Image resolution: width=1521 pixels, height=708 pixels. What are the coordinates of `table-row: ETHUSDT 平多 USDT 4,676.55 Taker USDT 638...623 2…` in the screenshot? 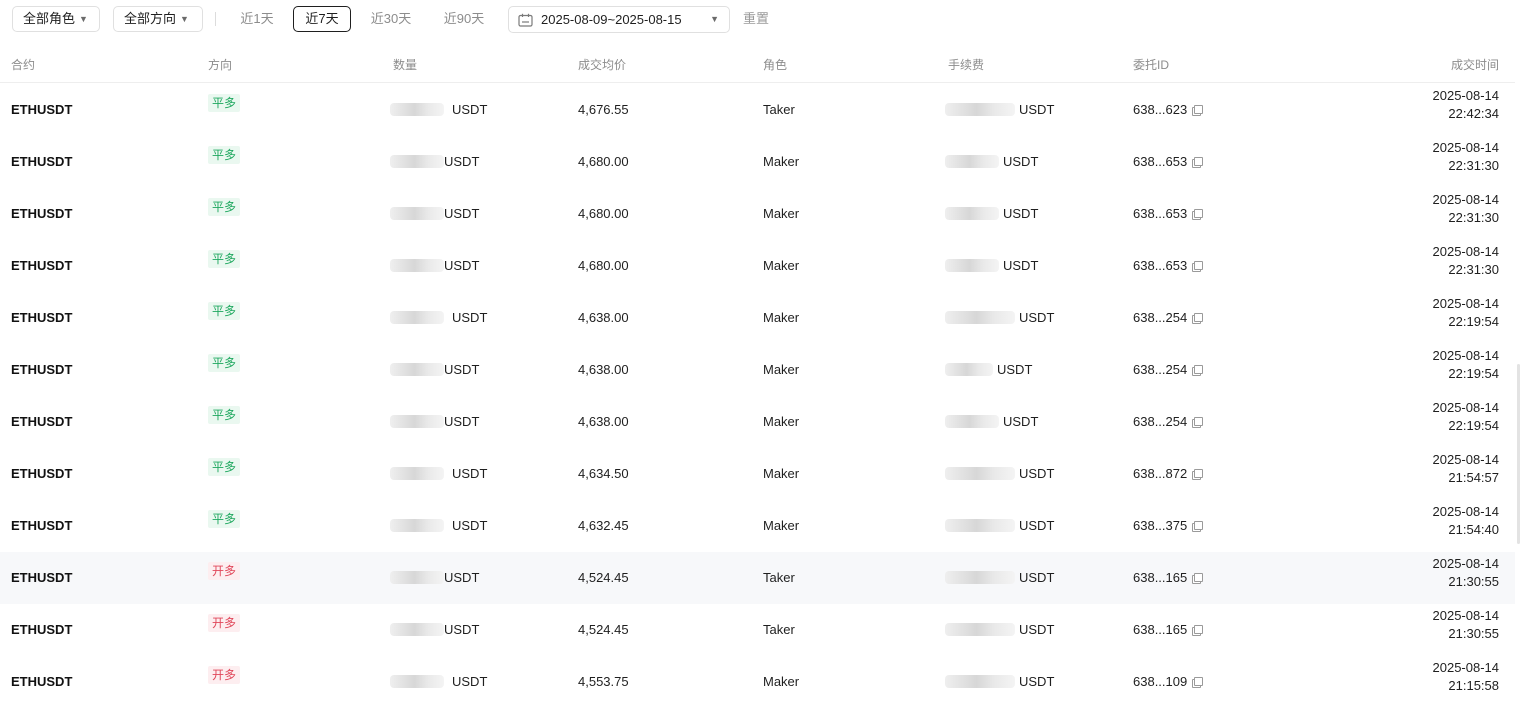 It's located at (757, 110).